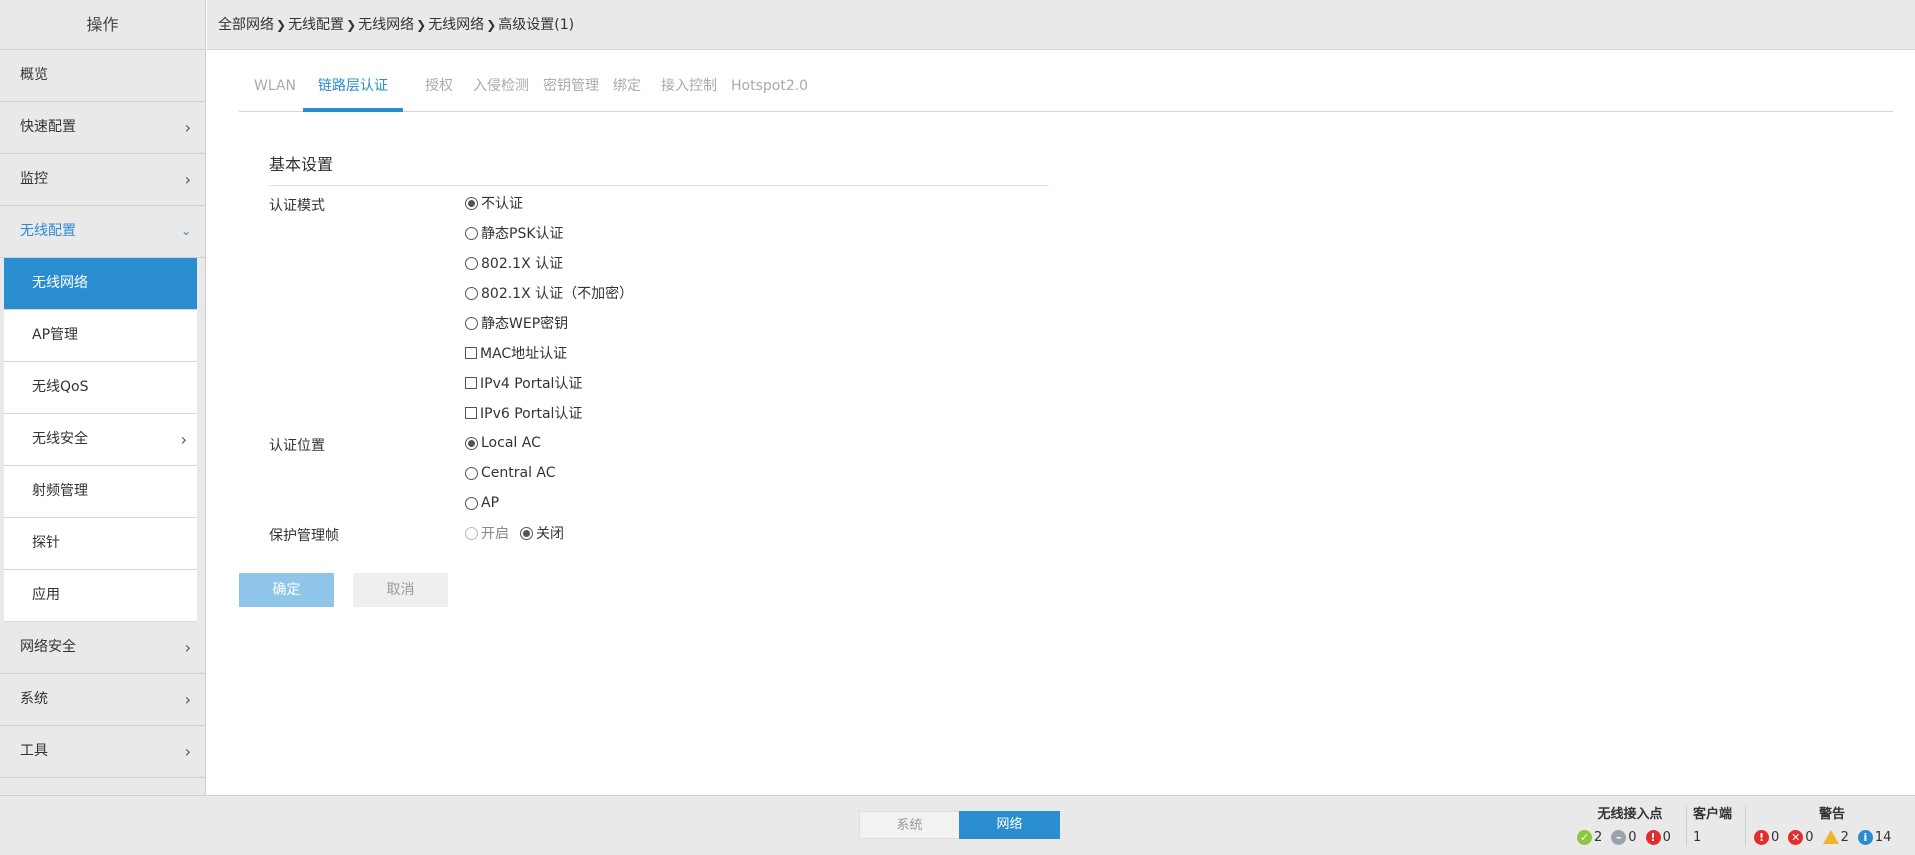 The height and width of the screenshot is (855, 1915). What do you see at coordinates (46, 543) in the screenshot?
I see `sidebar-subitem-label: 探针` at bounding box center [46, 543].